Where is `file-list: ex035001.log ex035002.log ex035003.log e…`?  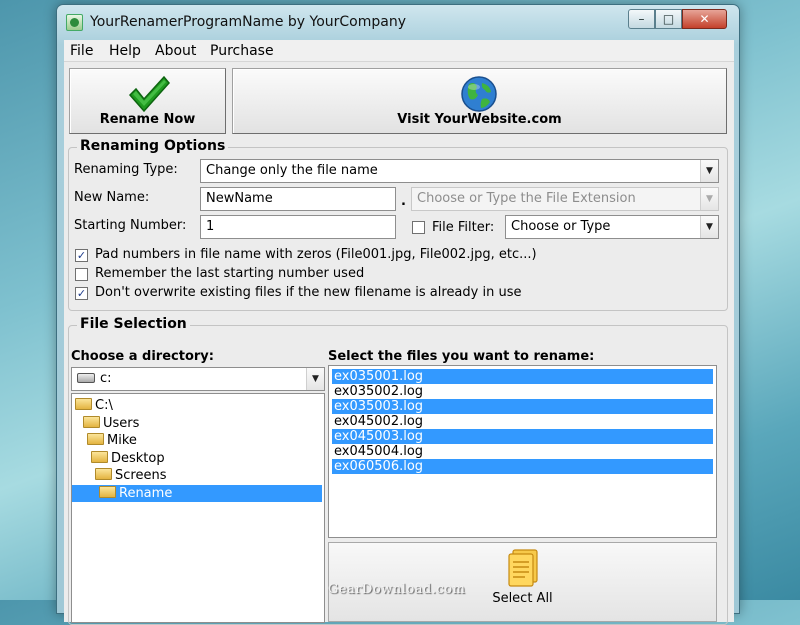 file-list: ex035001.log ex035002.log ex035003.log e… is located at coordinates (522, 451).